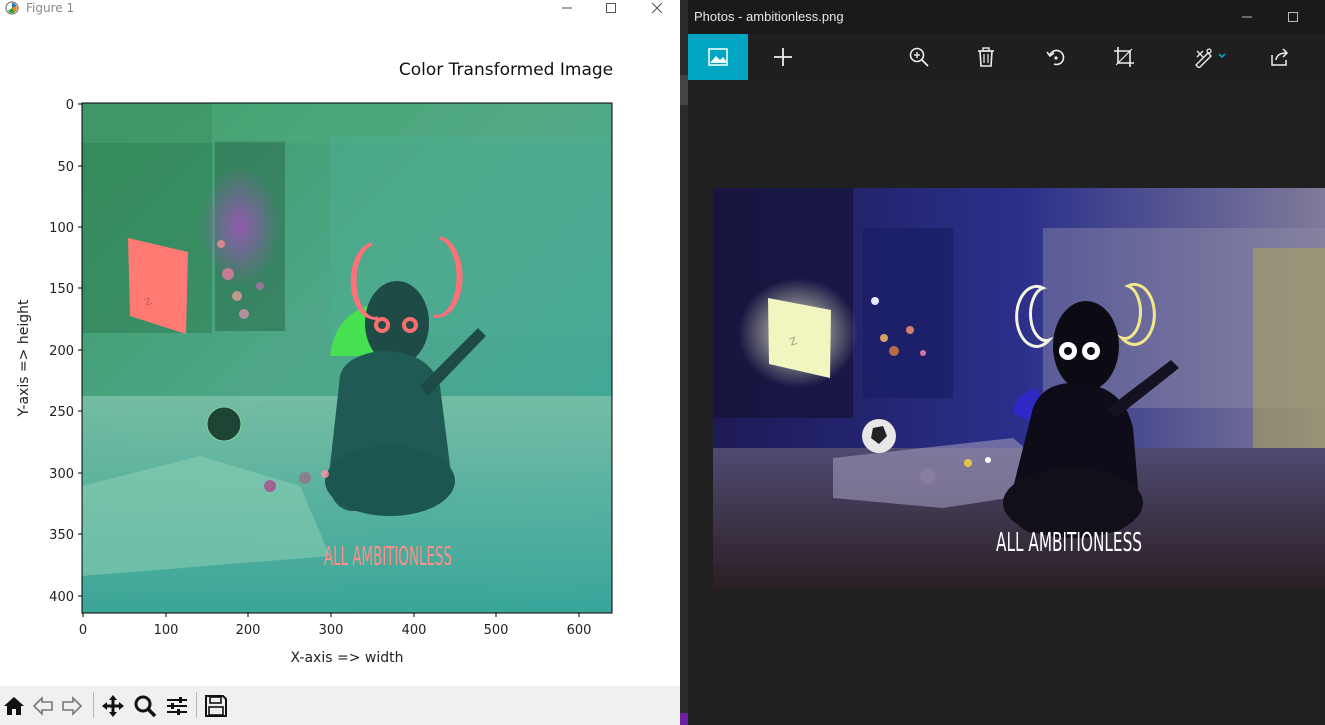  What do you see at coordinates (340, 8) in the screenshot?
I see `figure-titlebar: Figure 1` at bounding box center [340, 8].